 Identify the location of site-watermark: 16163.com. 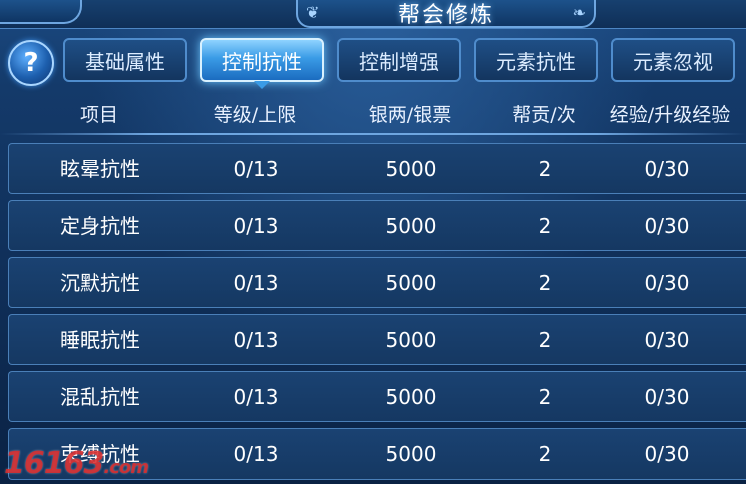
(76, 464).